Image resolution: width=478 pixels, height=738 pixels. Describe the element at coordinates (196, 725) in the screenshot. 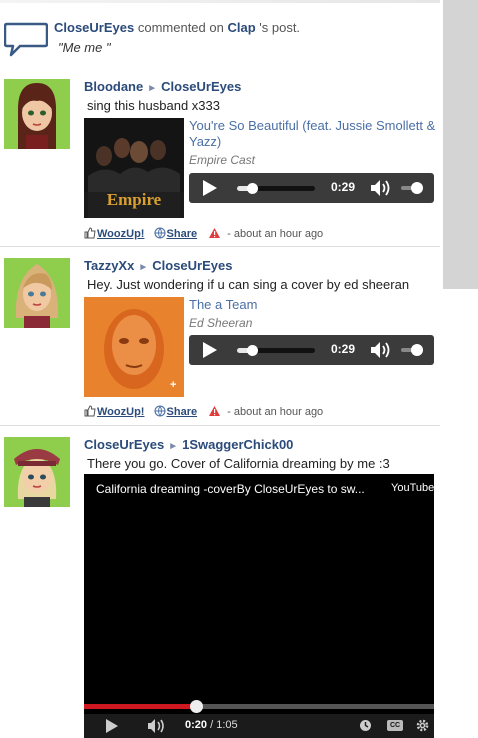

I see `video-current-time: 0:20` at that location.